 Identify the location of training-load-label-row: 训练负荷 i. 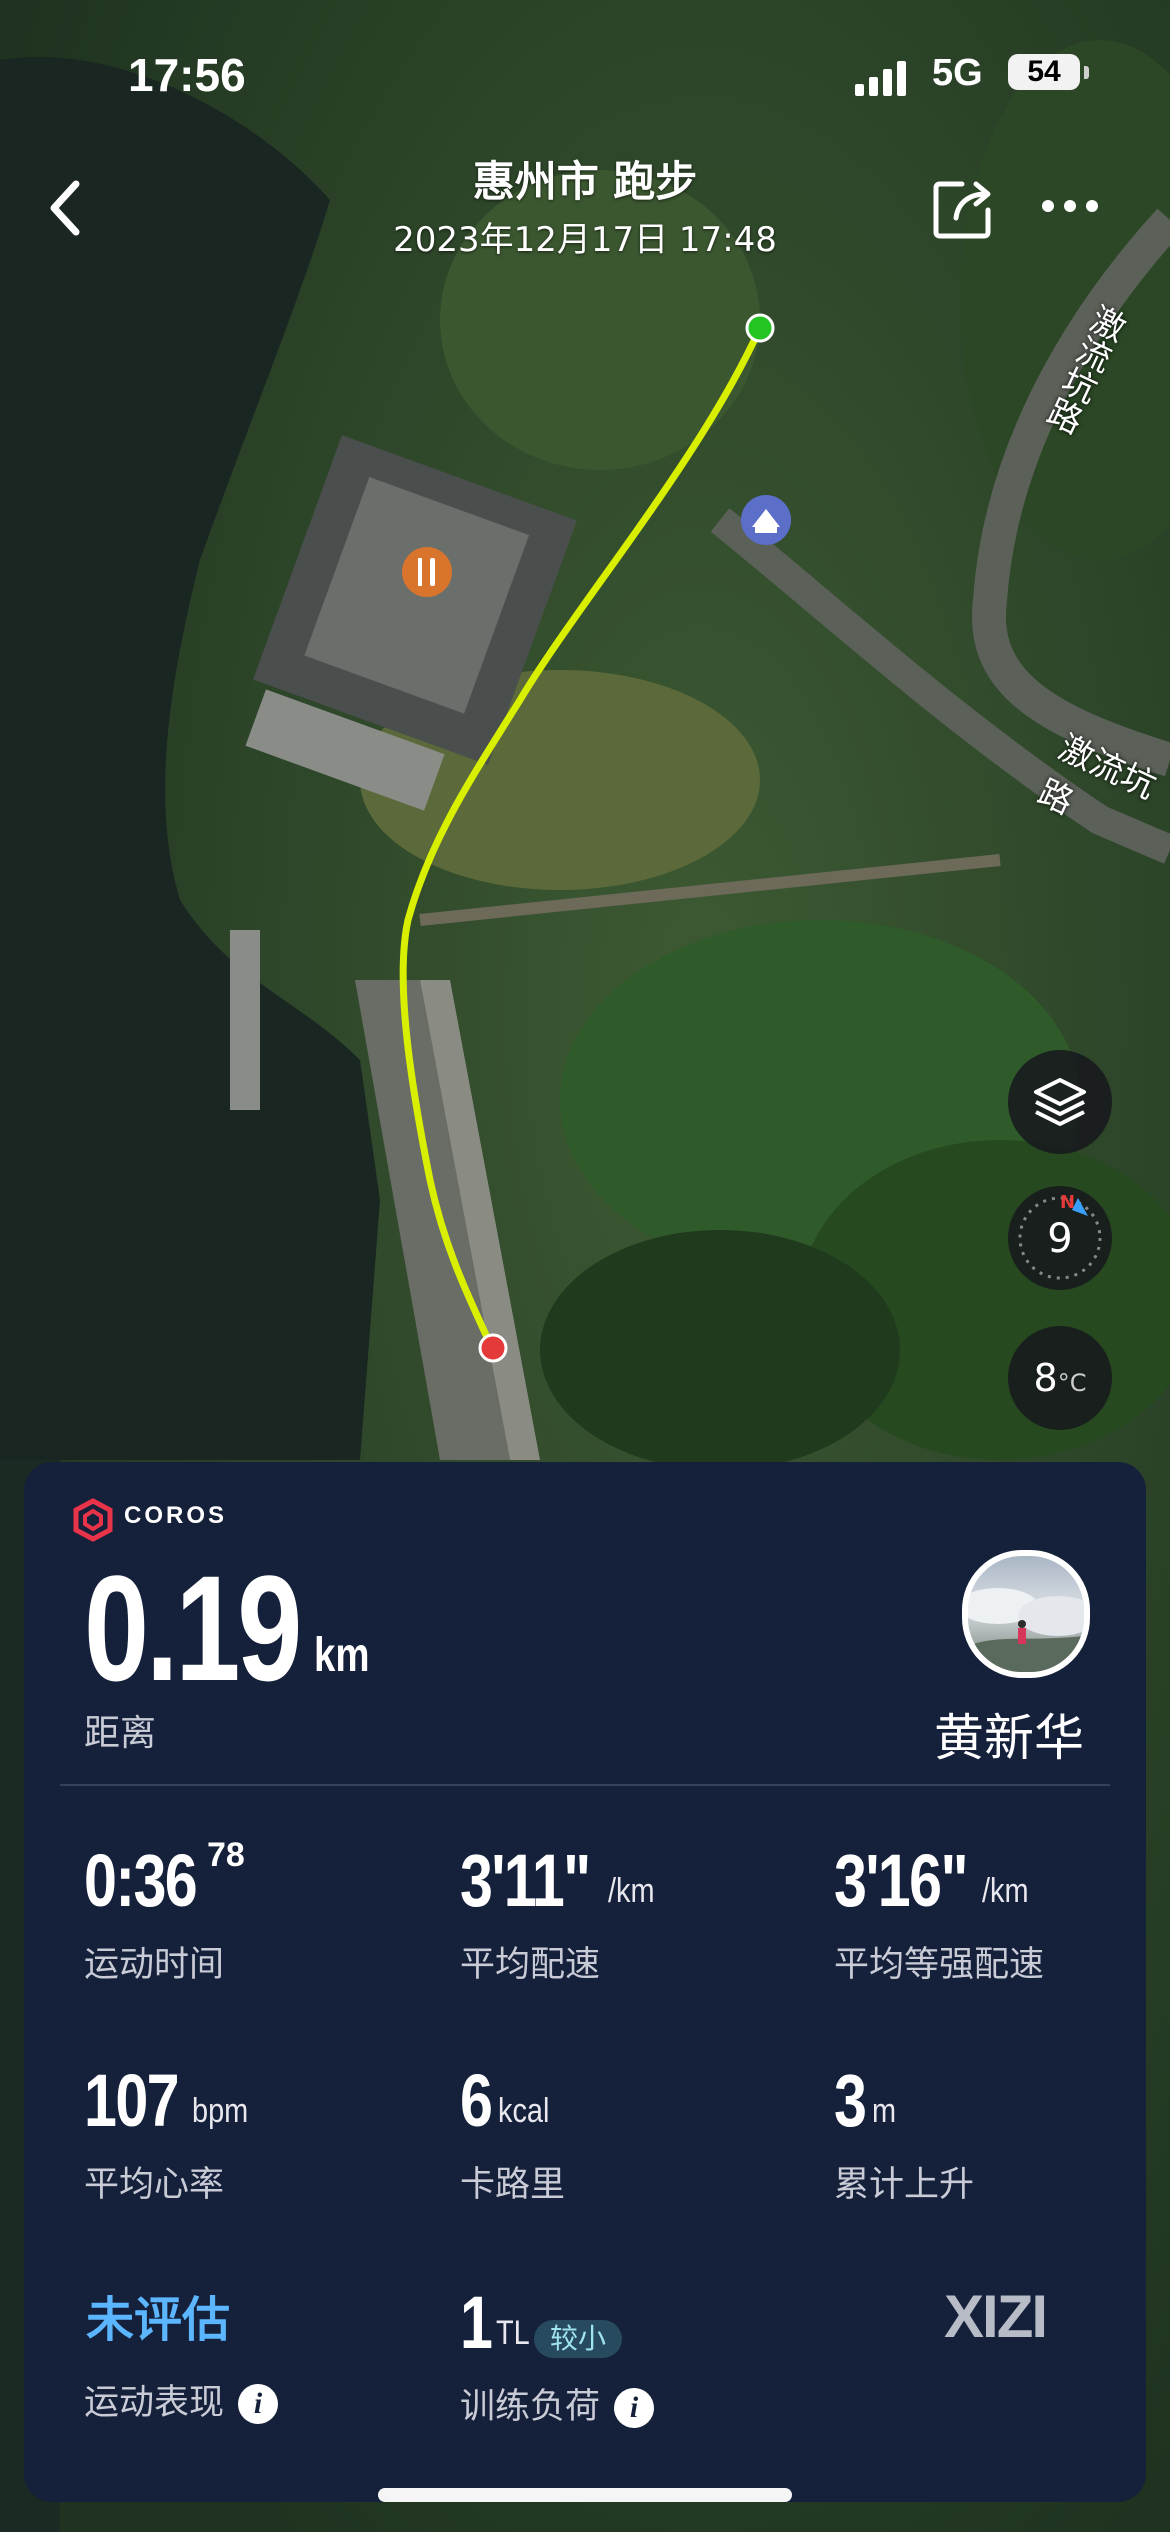
(557, 2403).